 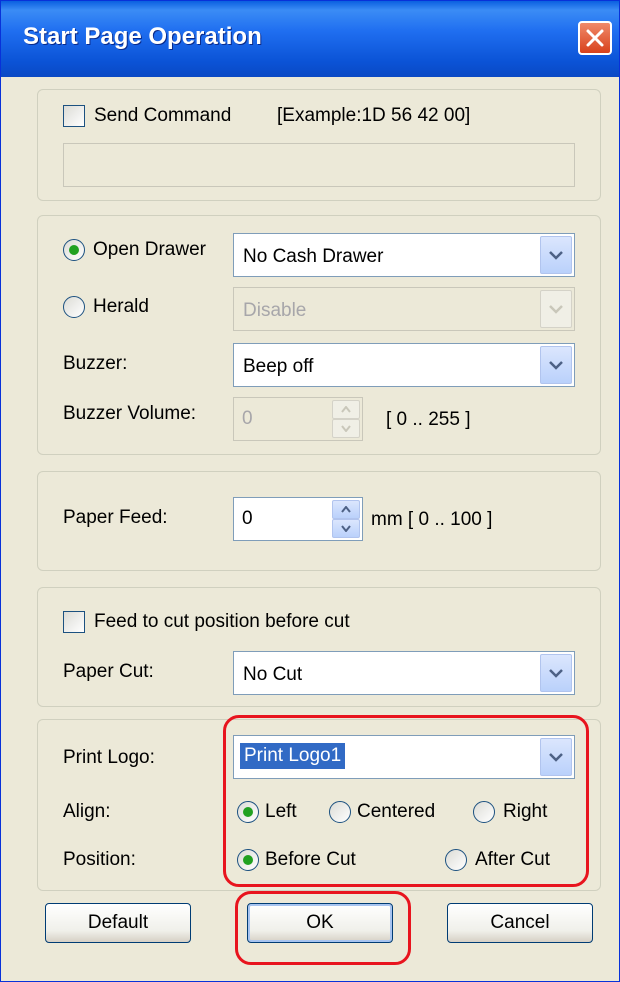 What do you see at coordinates (142, 36) in the screenshot?
I see `window-title: Start Page Operation` at bounding box center [142, 36].